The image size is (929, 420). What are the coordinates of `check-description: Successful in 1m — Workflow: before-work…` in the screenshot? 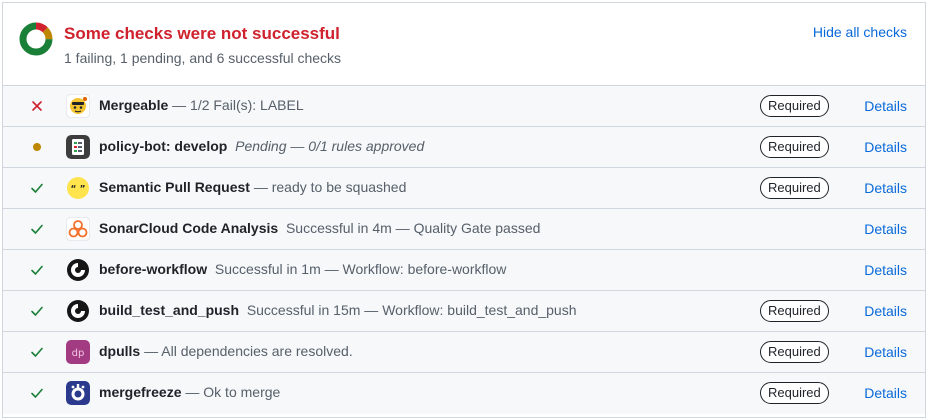 It's located at (360, 269).